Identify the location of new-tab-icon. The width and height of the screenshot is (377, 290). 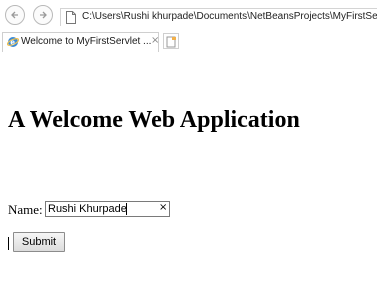
(171, 42).